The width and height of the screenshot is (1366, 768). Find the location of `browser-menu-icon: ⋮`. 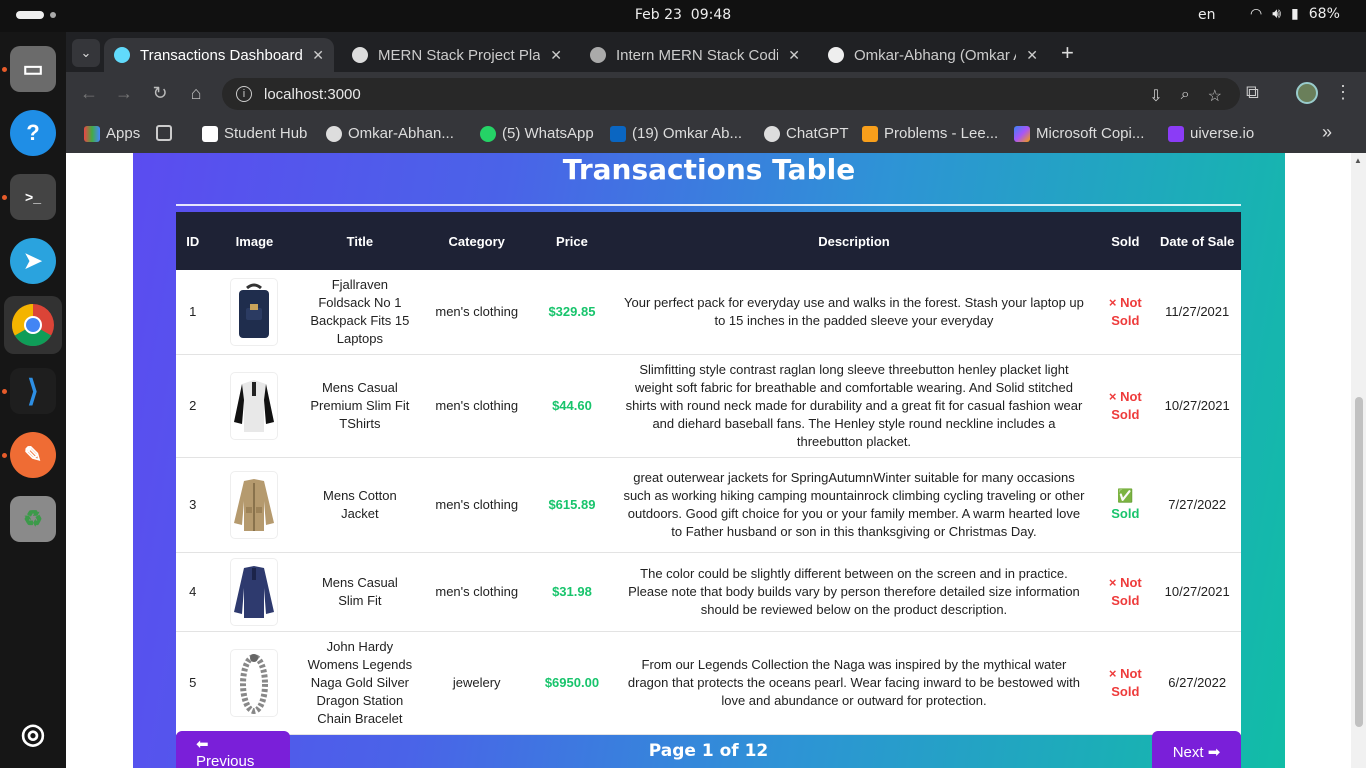

browser-menu-icon: ⋮ is located at coordinates (1343, 92).